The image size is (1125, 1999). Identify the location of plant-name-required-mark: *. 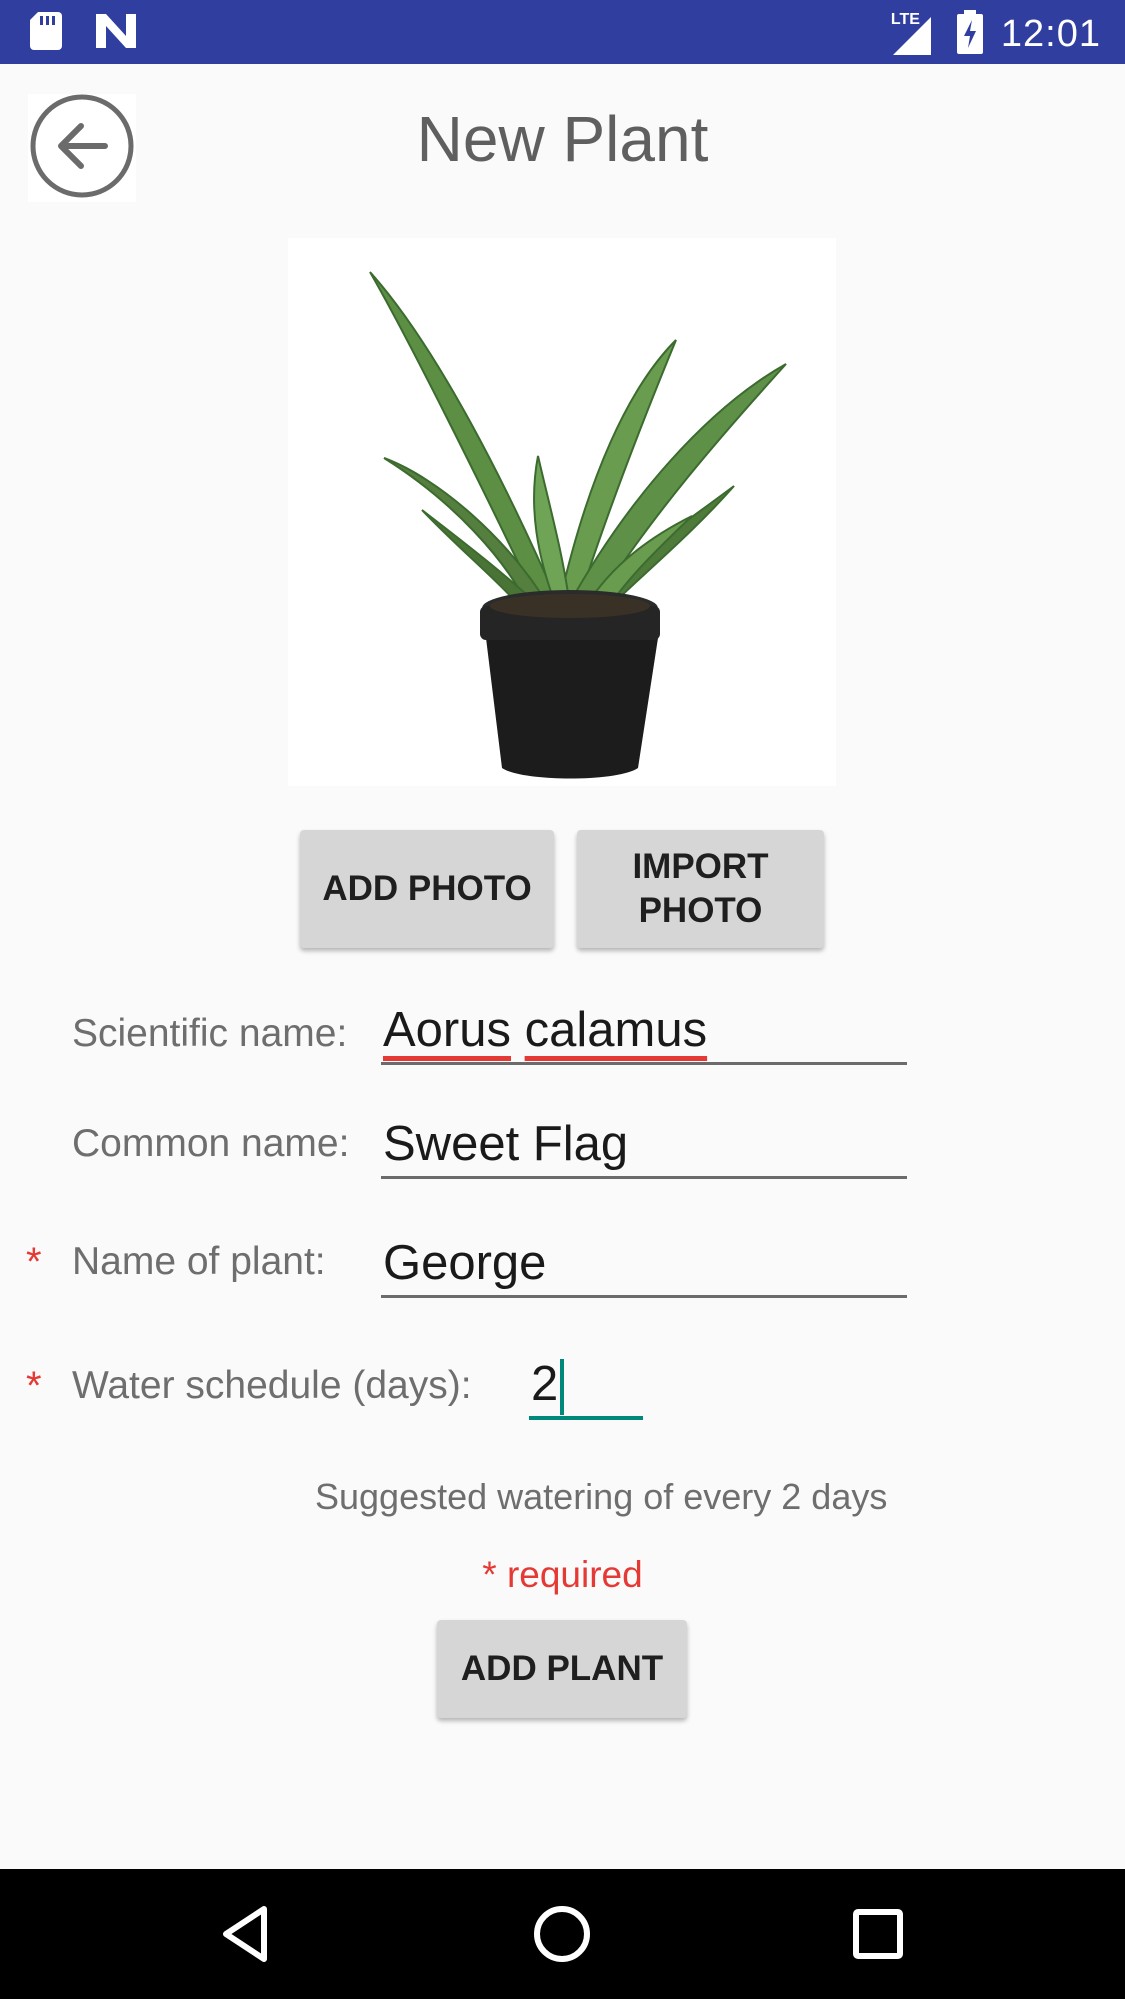
(34, 1262).